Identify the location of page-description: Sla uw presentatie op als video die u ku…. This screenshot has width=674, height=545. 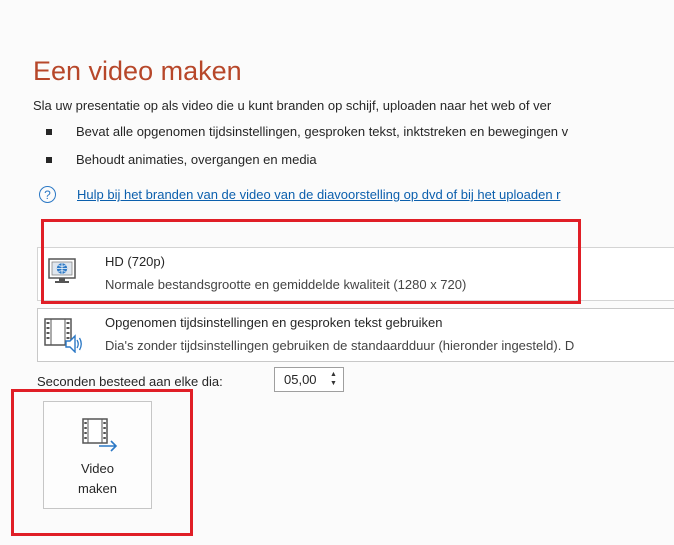
(292, 105).